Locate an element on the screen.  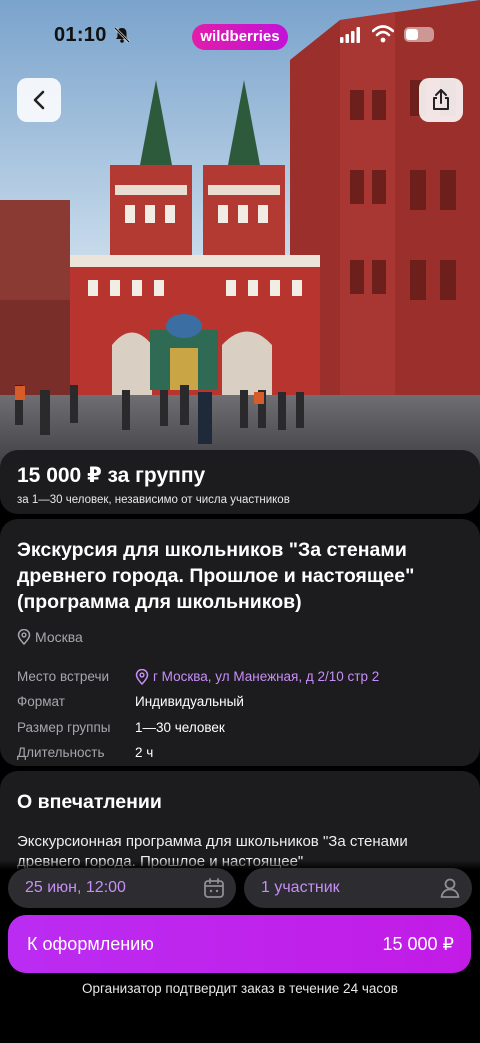
status-bar: 01:10 wildberries is located at coordinates (240, 35).